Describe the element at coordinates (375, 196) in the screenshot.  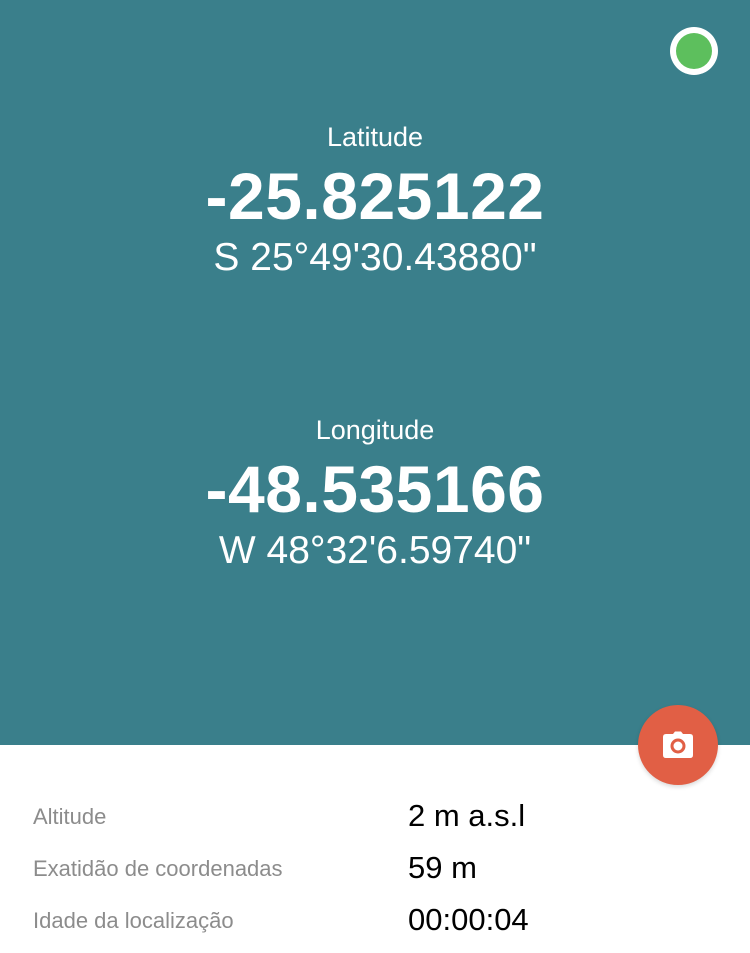
I see `latitude-decimal-value: -25.825122` at that location.